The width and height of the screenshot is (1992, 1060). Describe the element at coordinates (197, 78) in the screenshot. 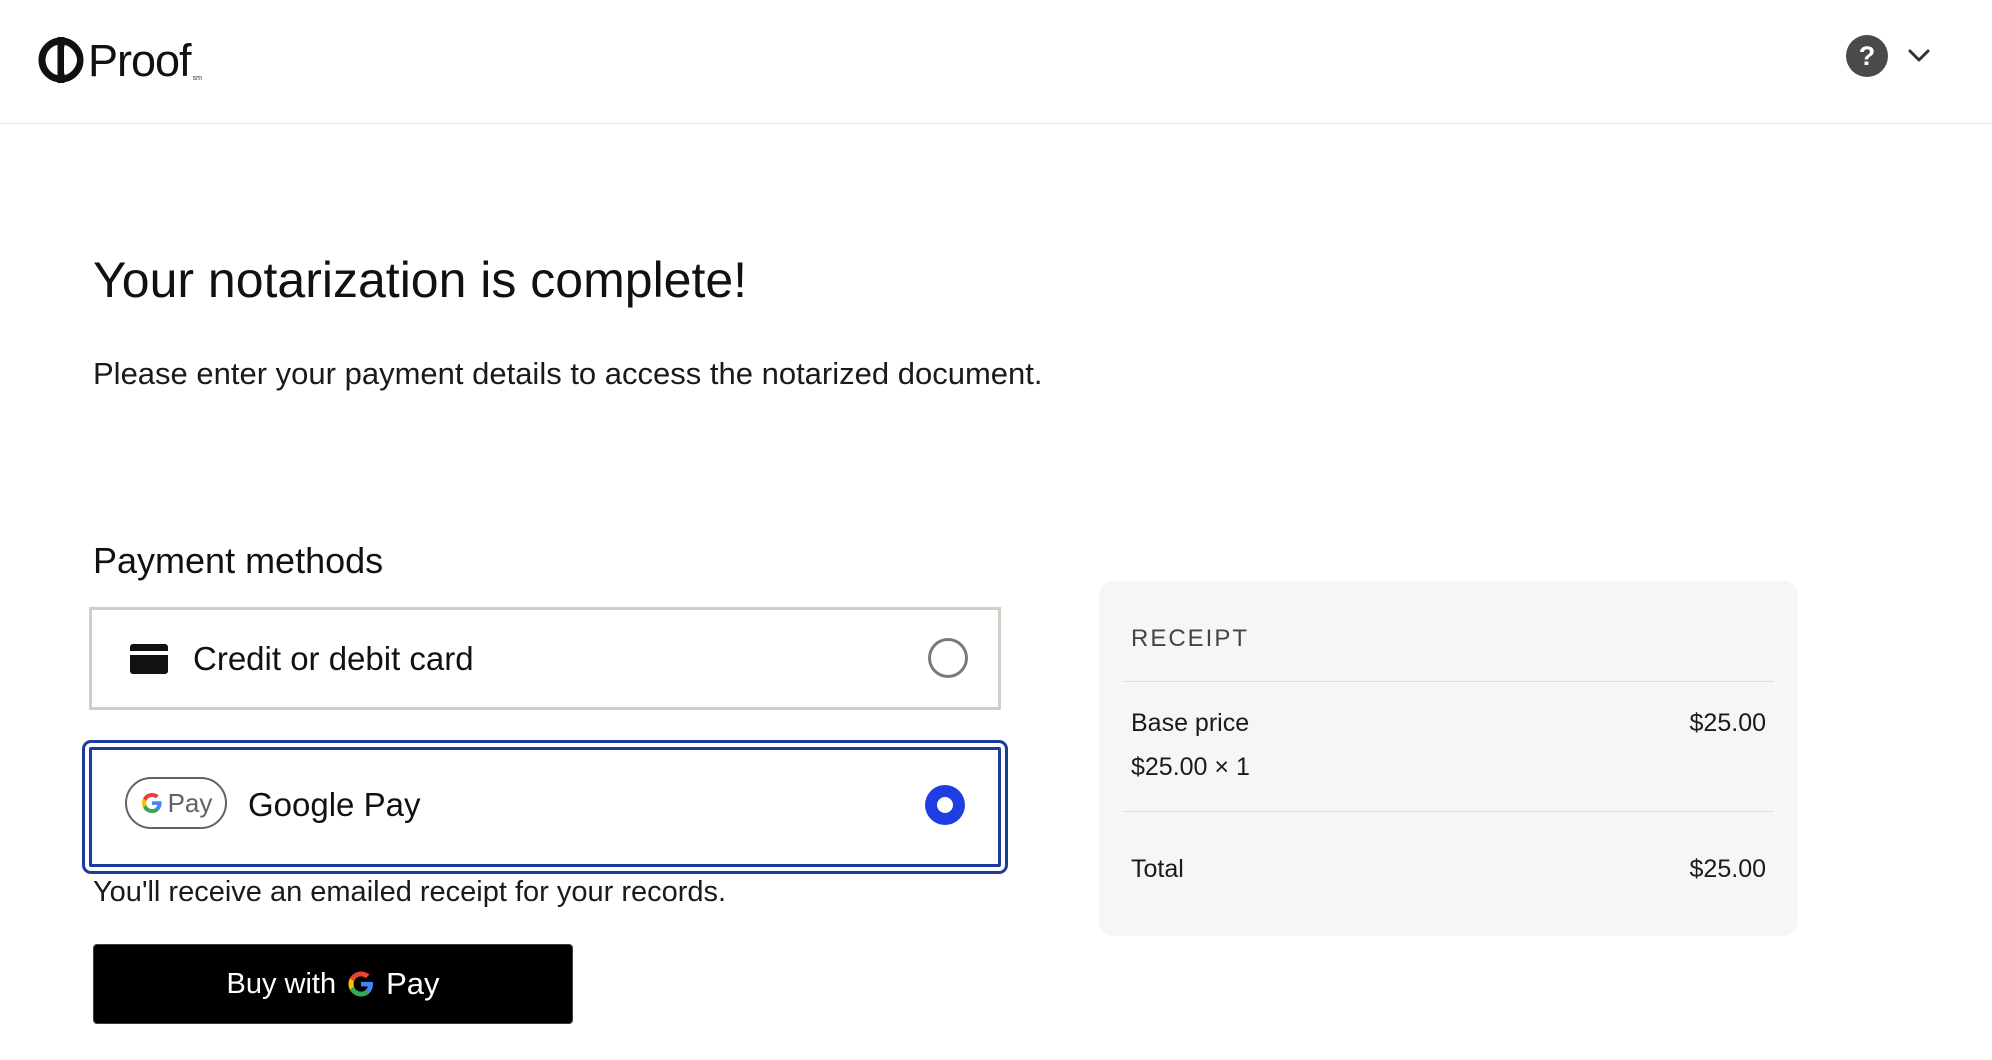

I see `brand-service-mark: sm` at that location.